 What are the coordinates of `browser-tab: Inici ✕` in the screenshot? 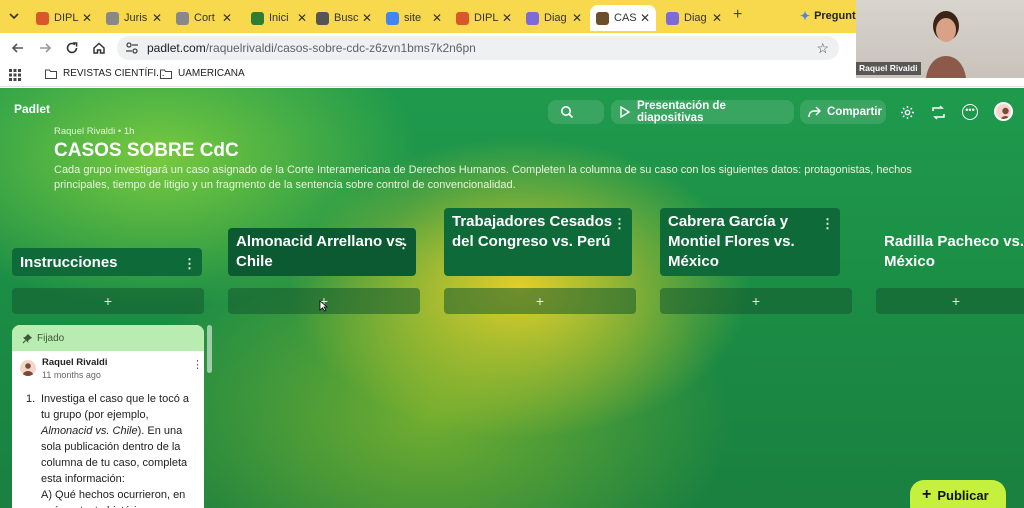 It's located at (279, 18).